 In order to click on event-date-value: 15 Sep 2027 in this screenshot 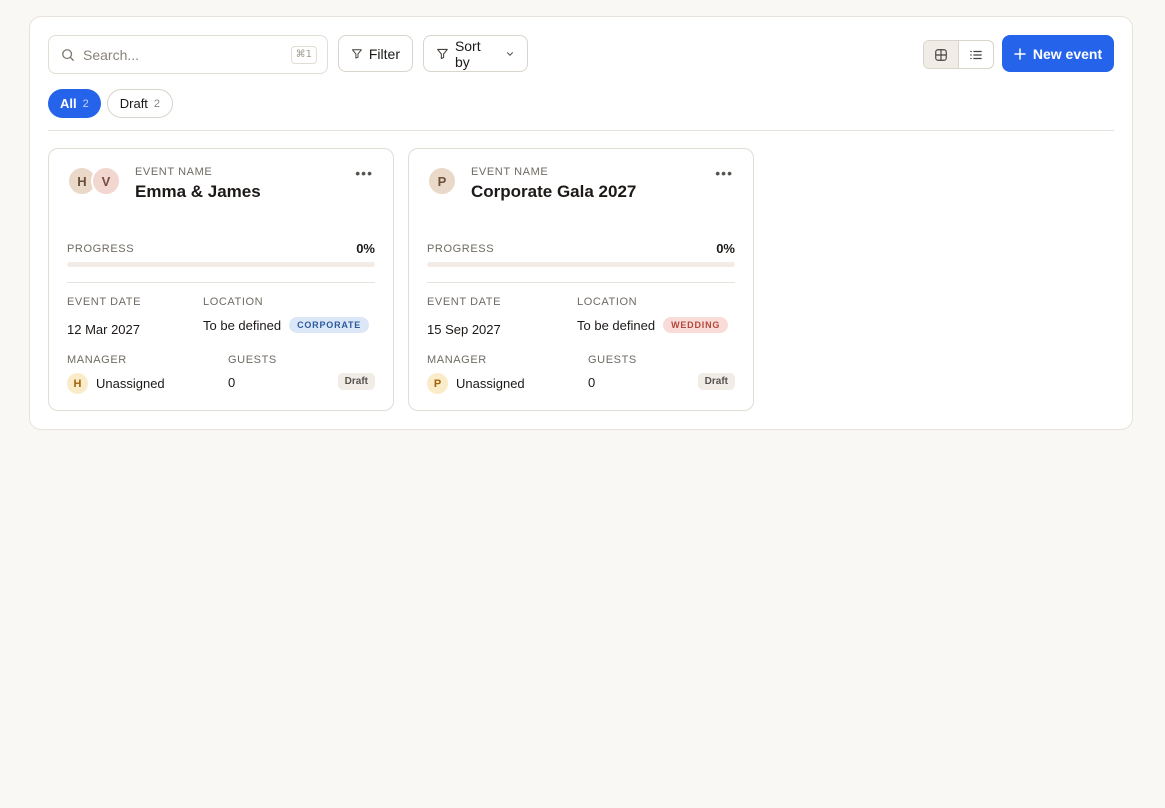, I will do `click(464, 329)`.